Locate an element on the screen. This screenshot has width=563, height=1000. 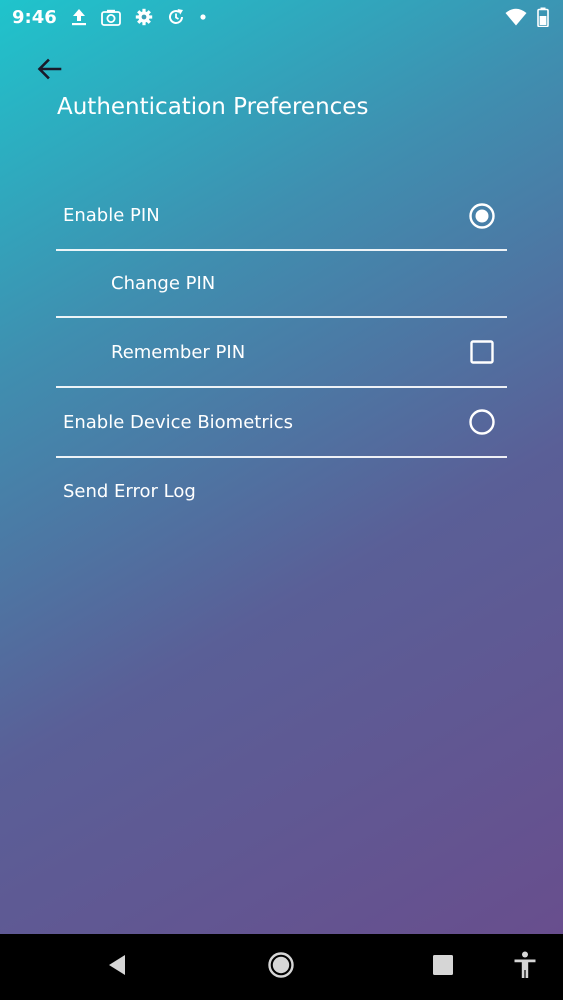
change-pin-row: Change PIN is located at coordinates (281, 283).